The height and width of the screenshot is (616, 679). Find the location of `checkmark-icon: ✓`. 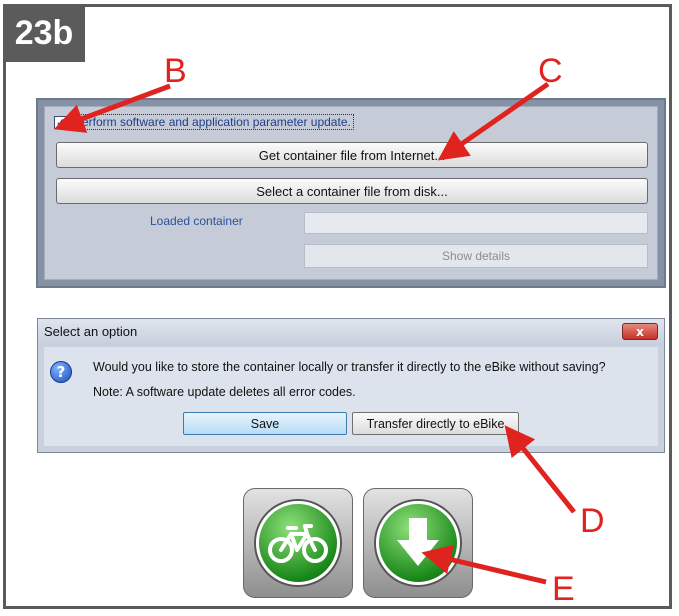

checkmark-icon: ✓ is located at coordinates (60, 122).